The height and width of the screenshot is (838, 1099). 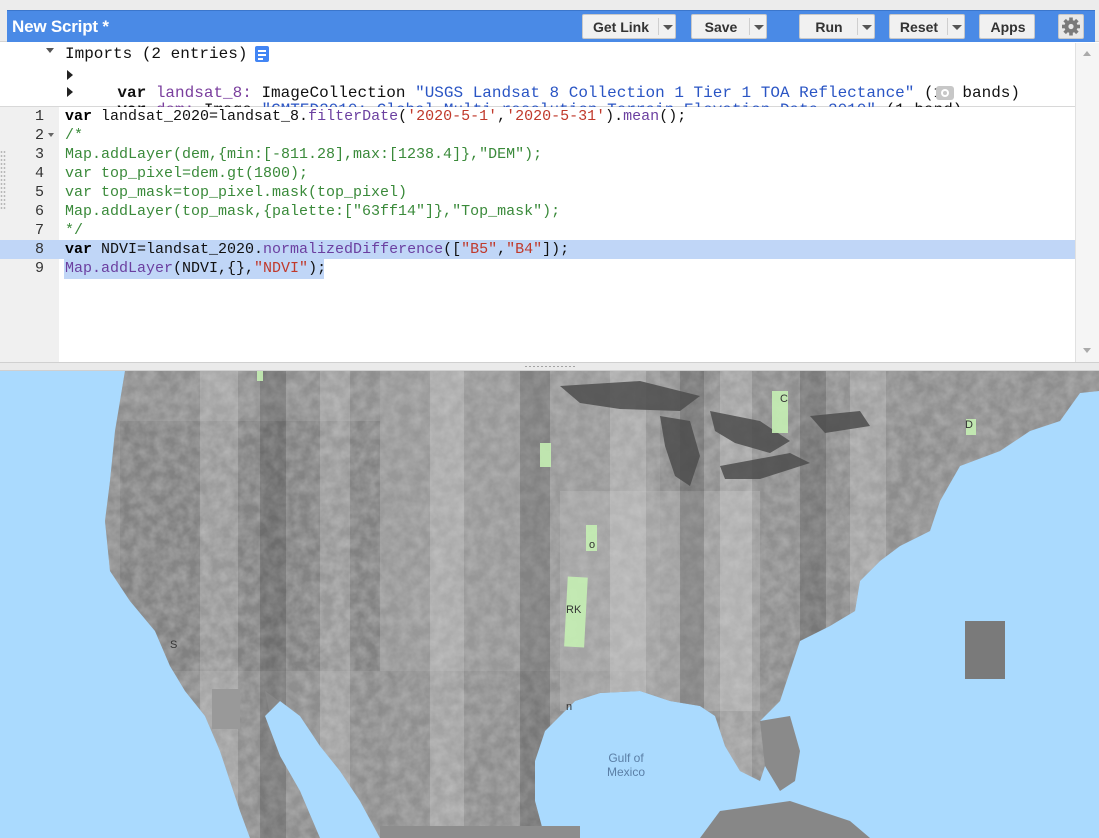 I want to click on line-number: 2, so click(x=39, y=135).